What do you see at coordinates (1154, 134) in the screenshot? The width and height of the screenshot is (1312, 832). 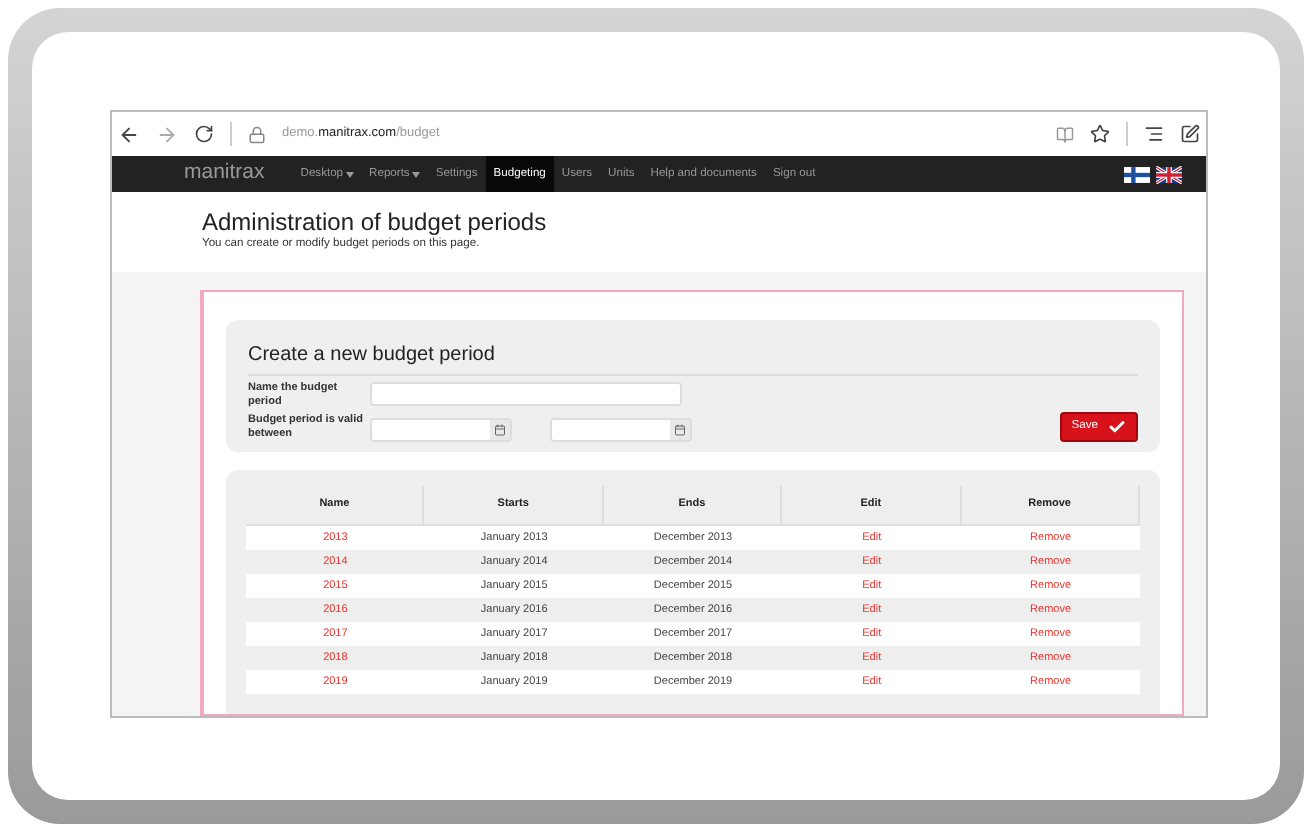 I see `hub-icon` at bounding box center [1154, 134].